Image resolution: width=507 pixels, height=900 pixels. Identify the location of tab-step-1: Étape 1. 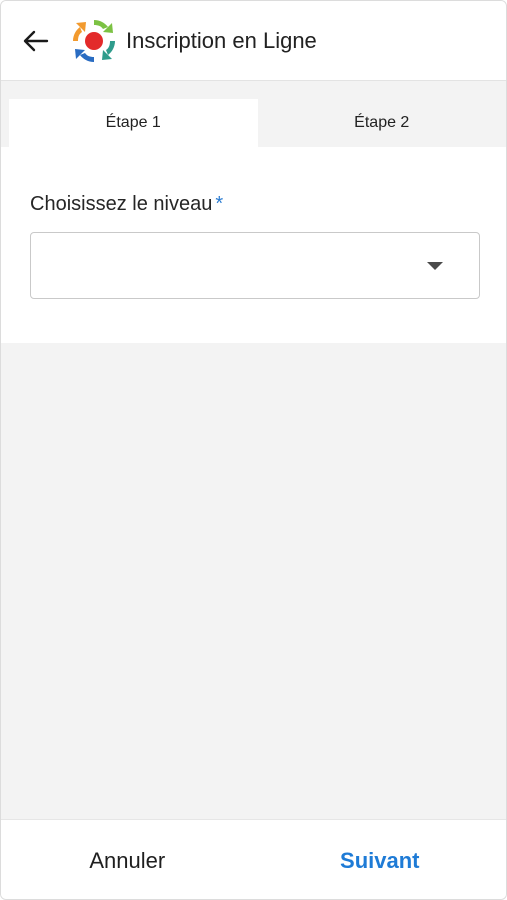
(133, 123).